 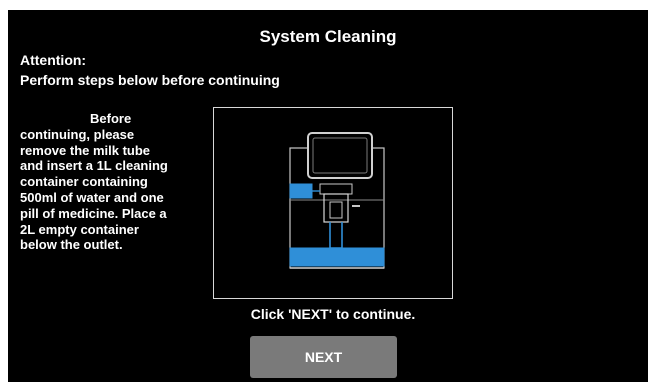 I want to click on coffee-machine-icon, so click(x=337, y=200).